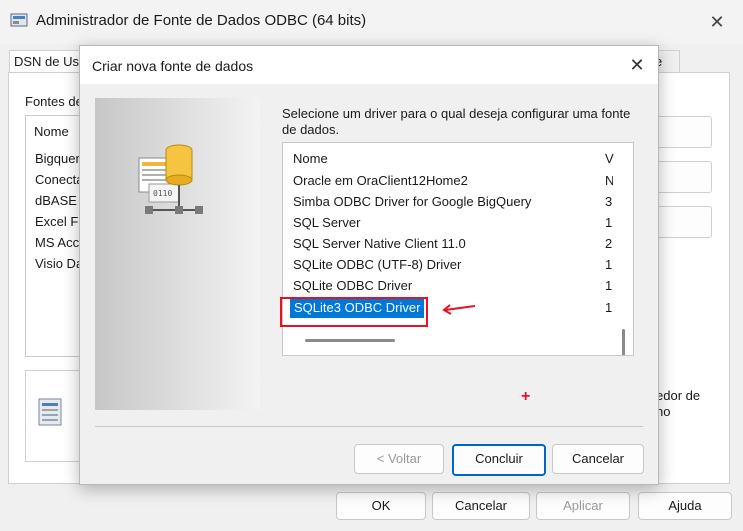  Describe the element at coordinates (381, 506) in the screenshot. I see `ok-button: OK` at that location.